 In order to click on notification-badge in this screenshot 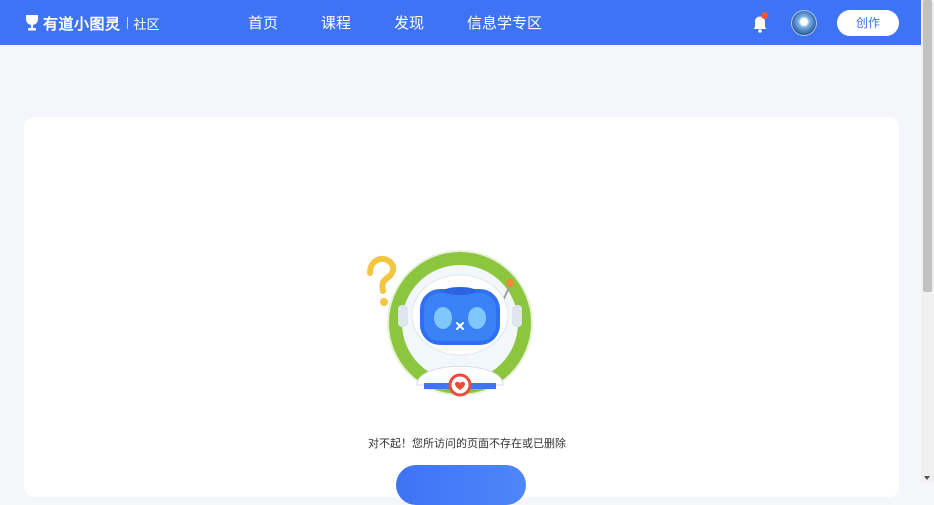, I will do `click(764, 15)`.